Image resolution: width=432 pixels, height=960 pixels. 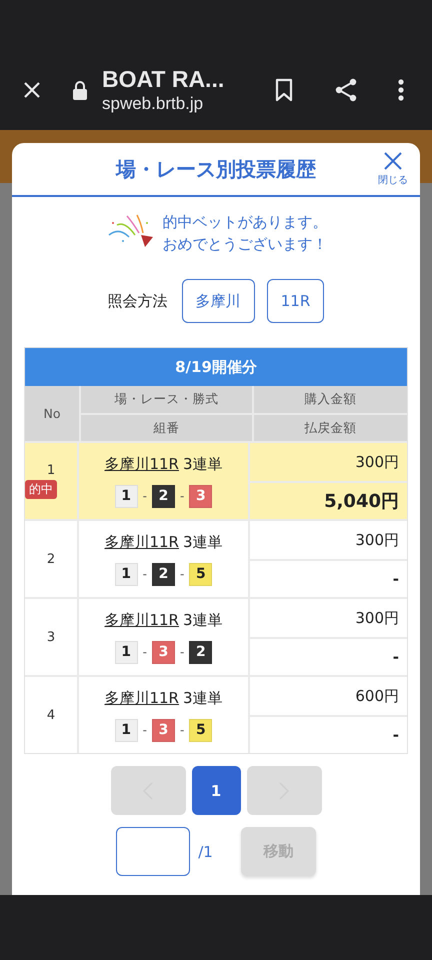 I want to click on column-header: 組番, so click(x=166, y=428).